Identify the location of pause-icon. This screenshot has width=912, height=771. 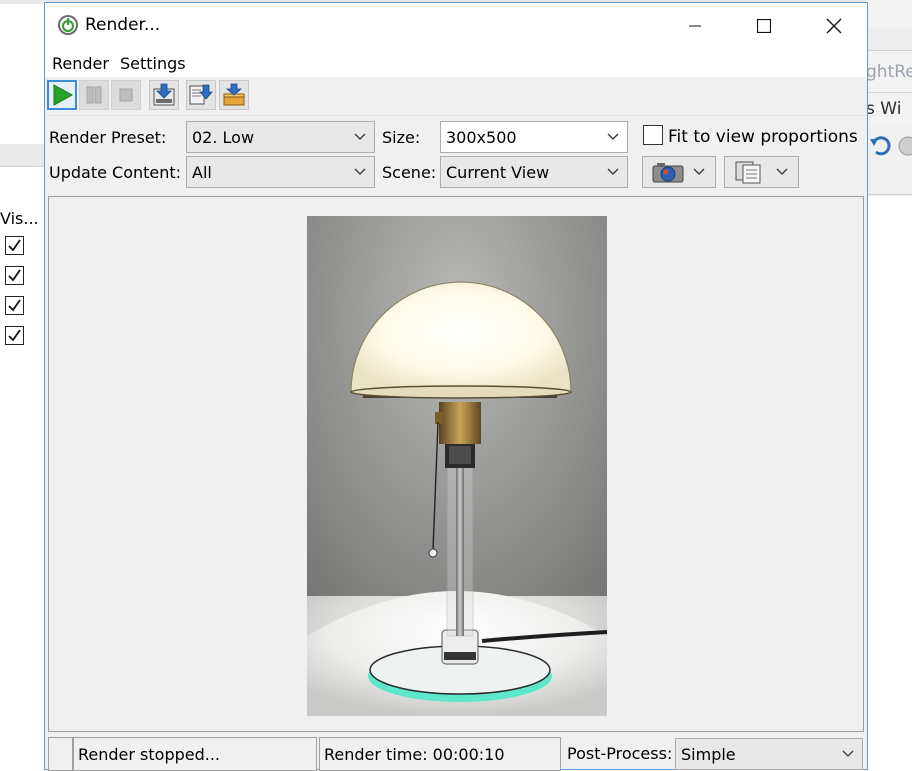
(94, 95).